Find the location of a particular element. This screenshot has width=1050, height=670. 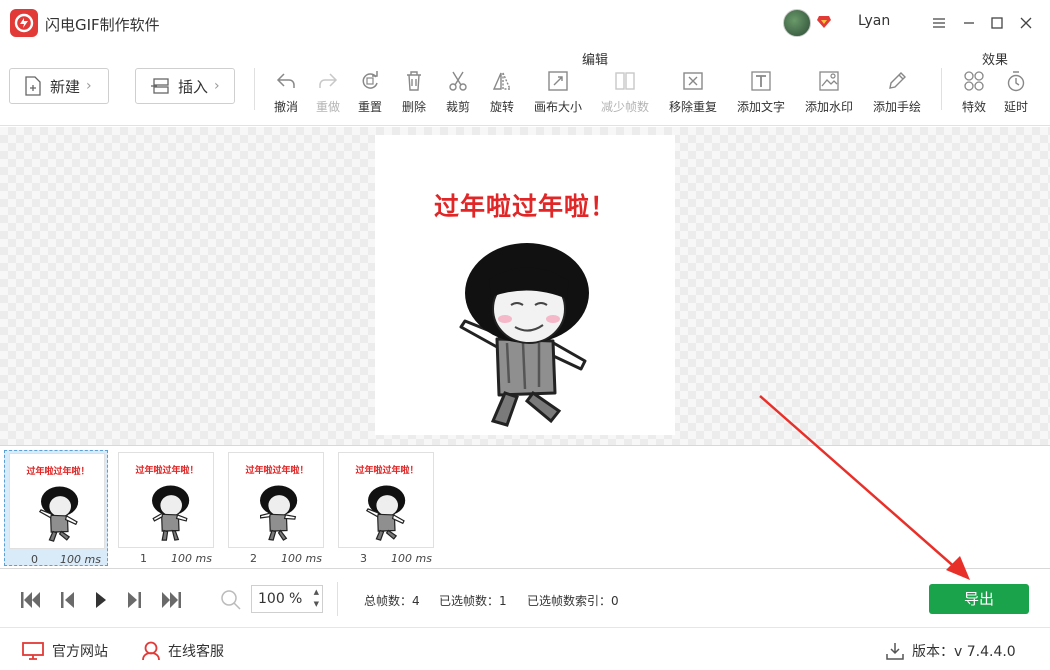

minimize-icon is located at coordinates (969, 23).